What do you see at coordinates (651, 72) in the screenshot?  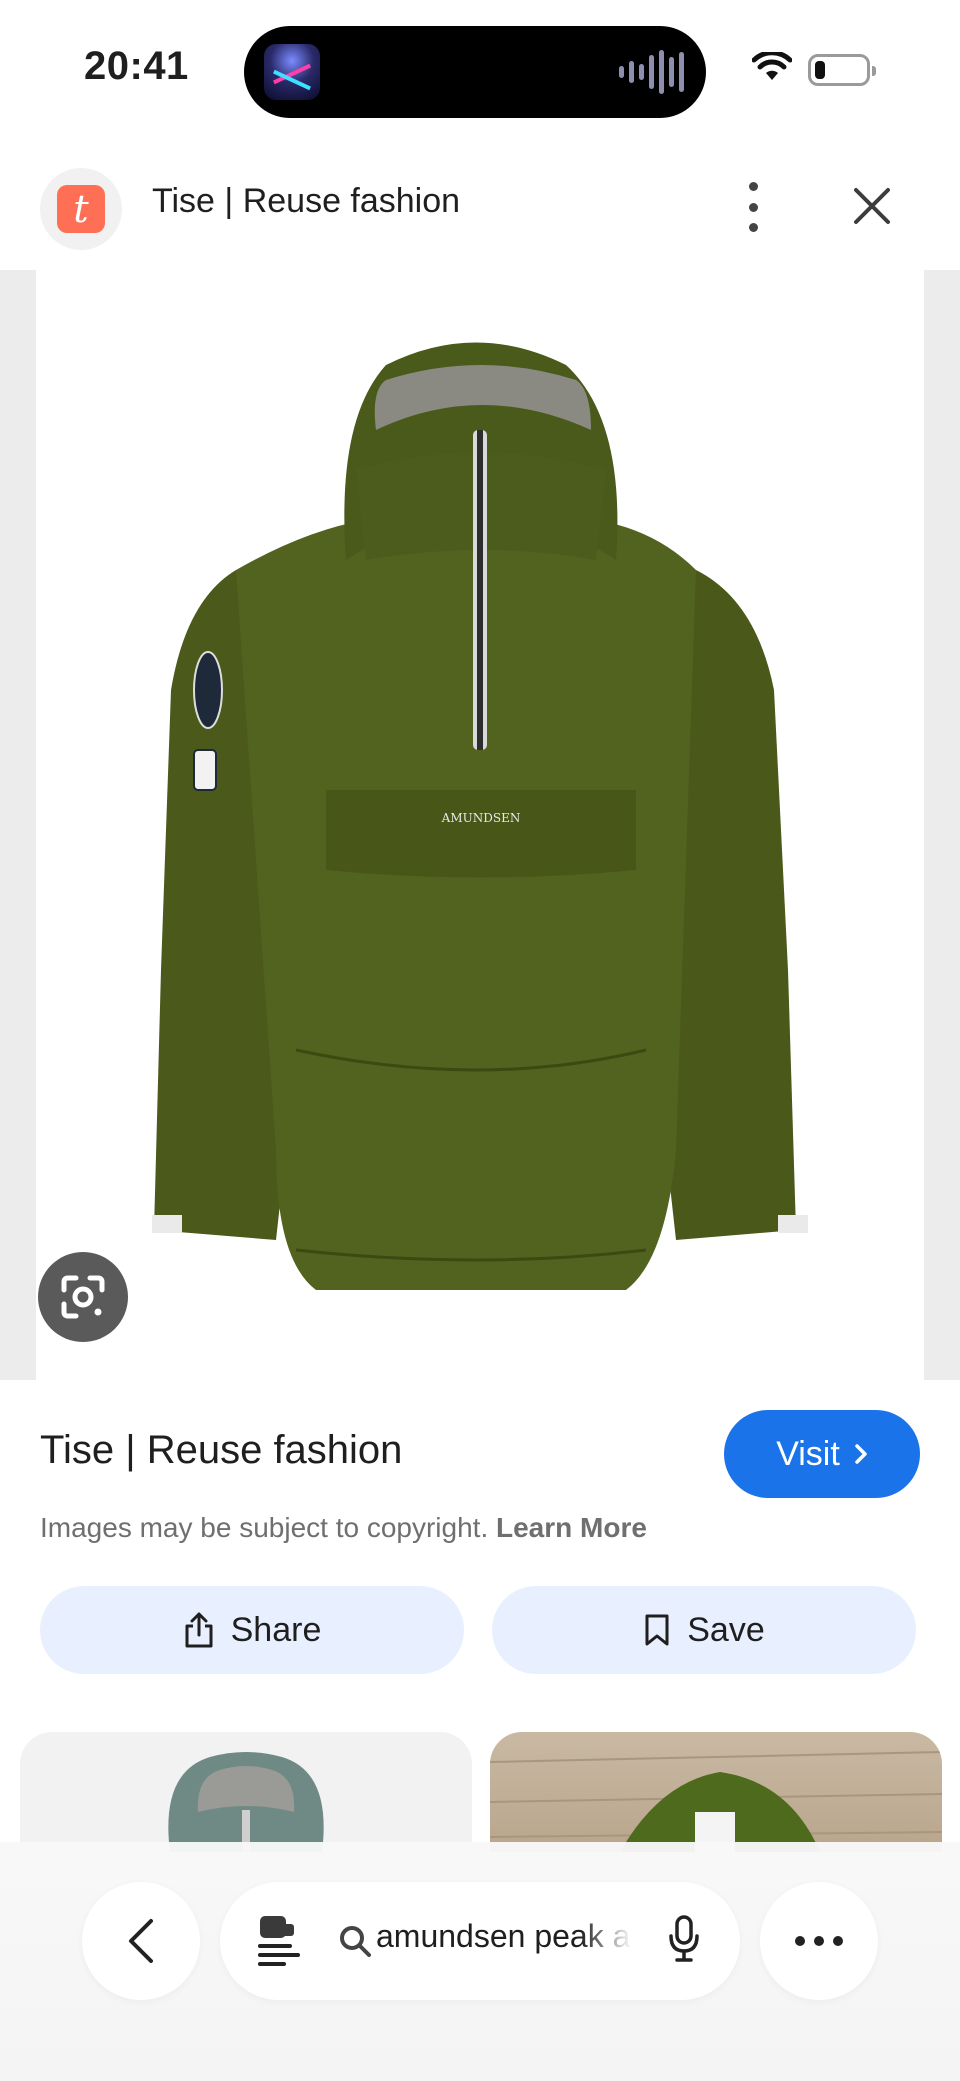 I see `audio-waveform-icon` at bounding box center [651, 72].